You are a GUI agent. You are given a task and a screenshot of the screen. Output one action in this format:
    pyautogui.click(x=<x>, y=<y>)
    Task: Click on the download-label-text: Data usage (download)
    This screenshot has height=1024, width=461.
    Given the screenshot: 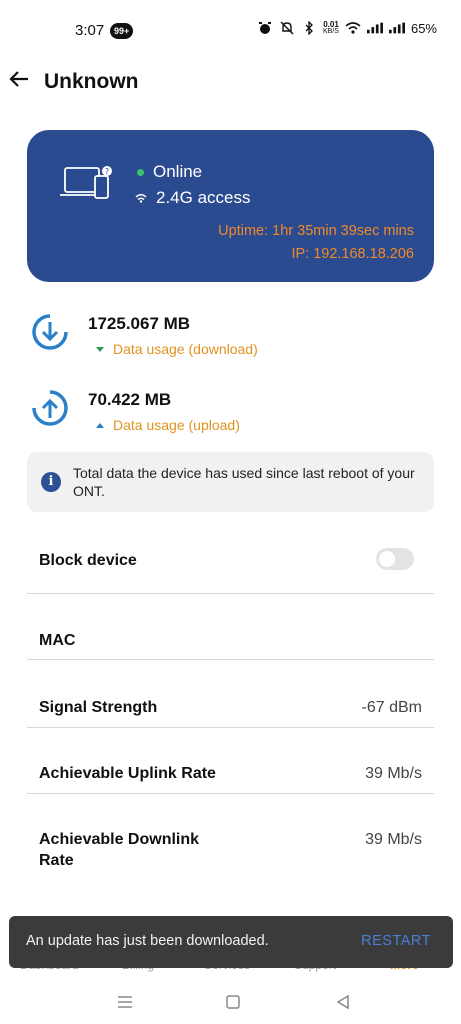 What is the action you would take?
    pyautogui.click(x=185, y=349)
    